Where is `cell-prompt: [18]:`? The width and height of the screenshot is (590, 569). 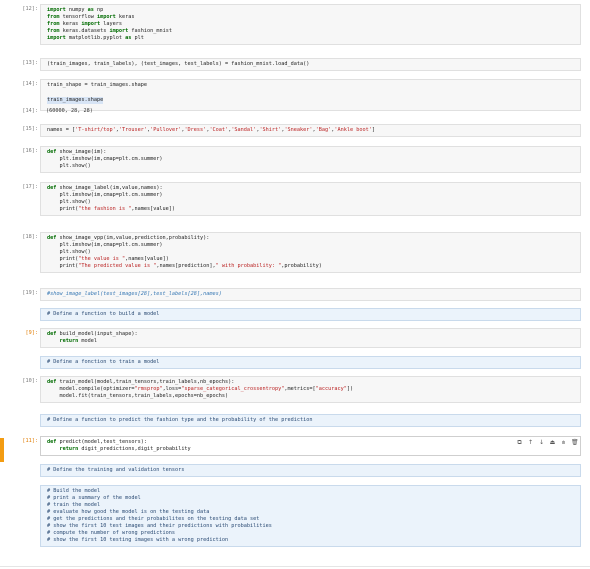 cell-prompt: [18]: is located at coordinates (30, 237).